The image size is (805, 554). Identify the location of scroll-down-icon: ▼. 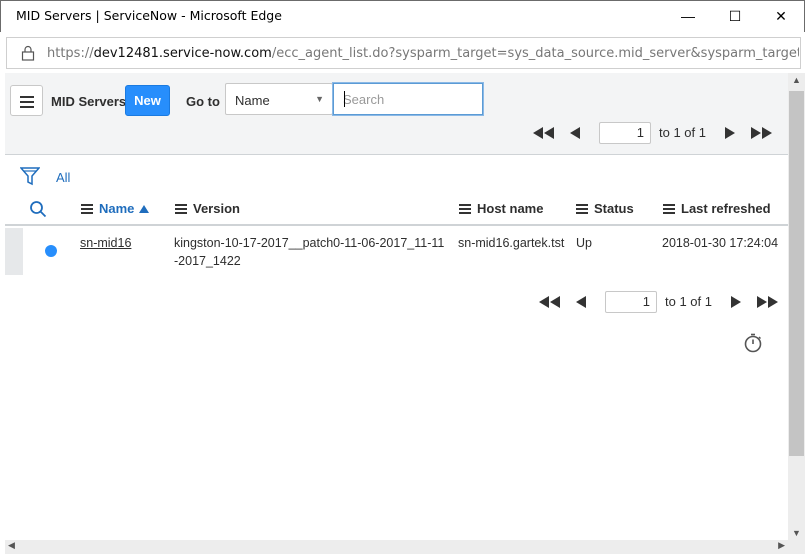
(796, 533).